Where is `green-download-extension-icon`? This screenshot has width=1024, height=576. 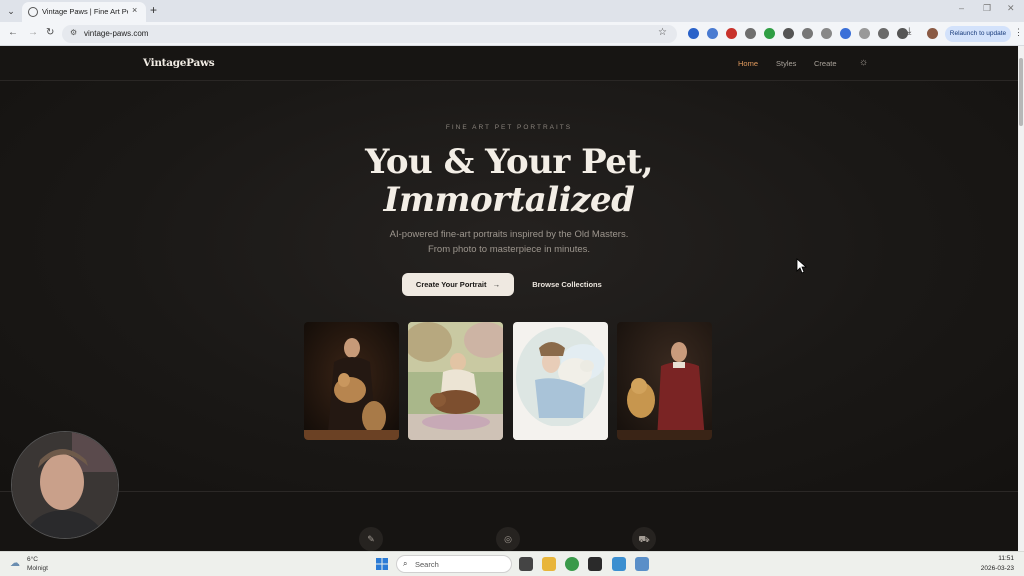
green-download-extension-icon is located at coordinates (769, 33).